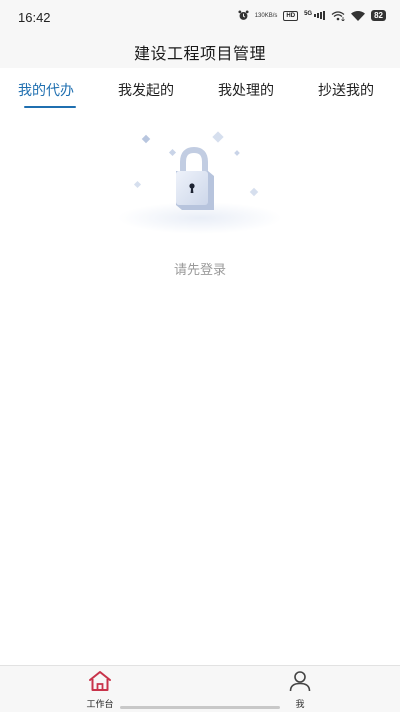 The image size is (400, 712). I want to click on nav-workbench: 工作台, so click(100, 690).